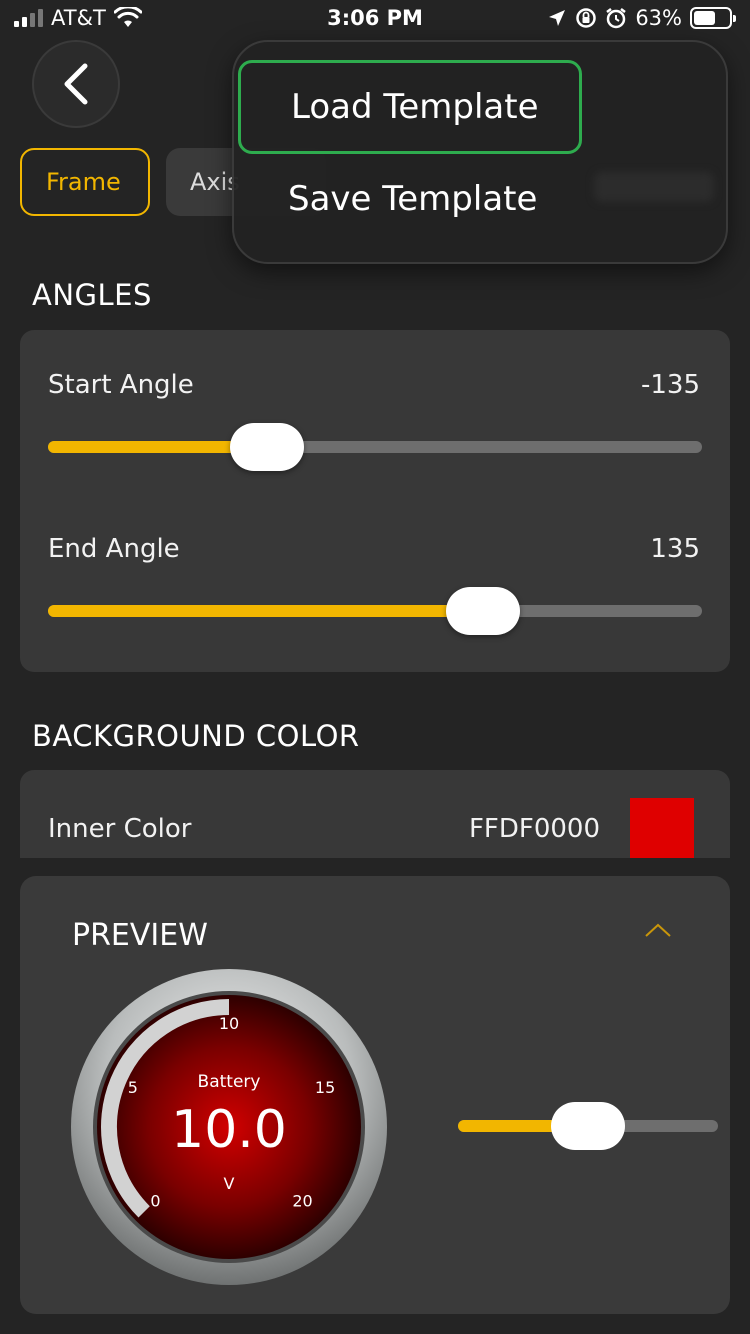 The height and width of the screenshot is (1334, 750). What do you see at coordinates (616, 18) in the screenshot?
I see `alarm-icon` at bounding box center [616, 18].